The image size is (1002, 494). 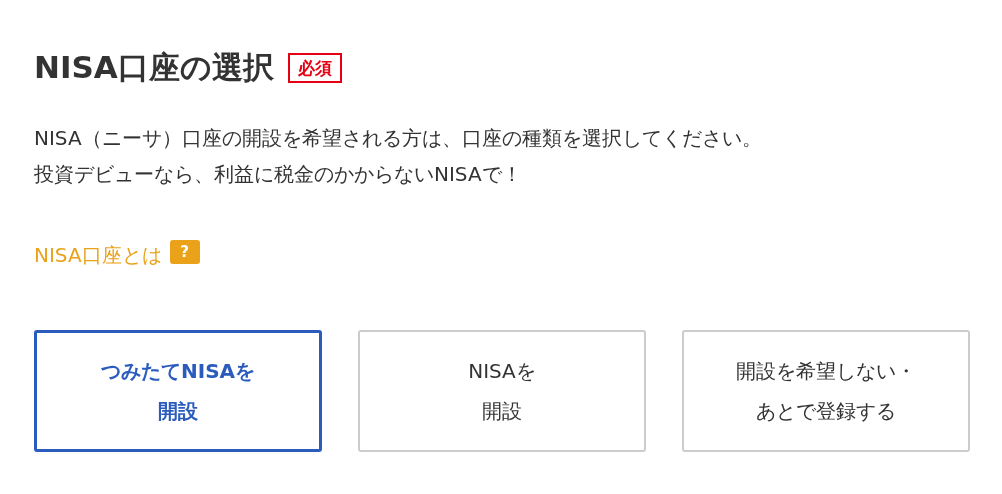 I want to click on option-button: 開設を希望しない・ あとで登録する, so click(x=826, y=391).